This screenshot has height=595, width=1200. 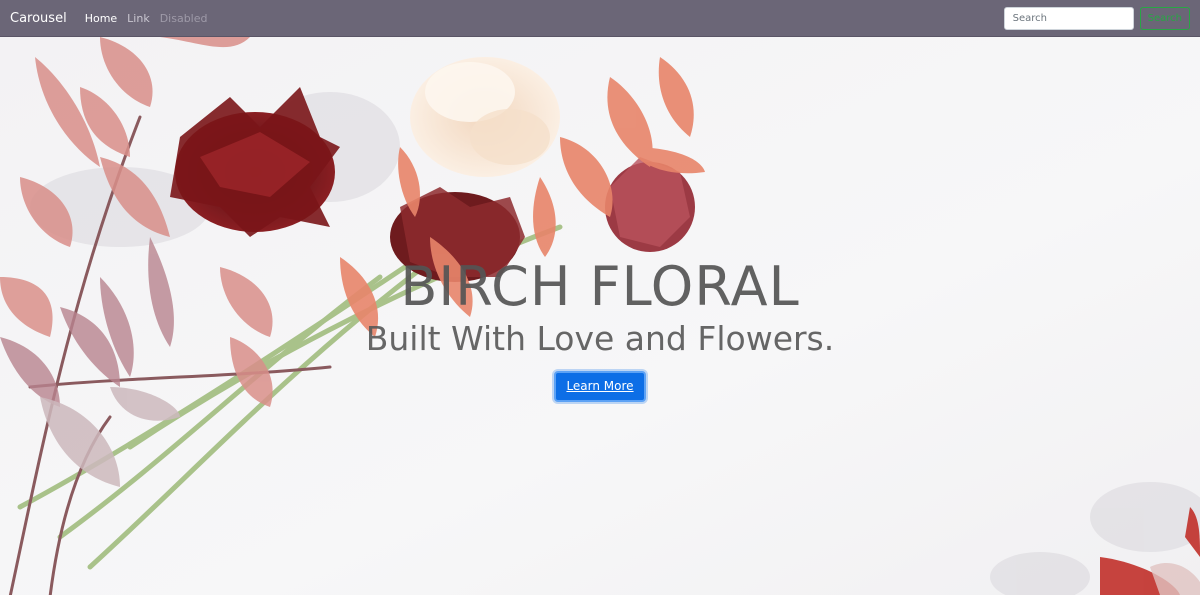 I want to click on nav-link-home: Home, so click(x=101, y=18).